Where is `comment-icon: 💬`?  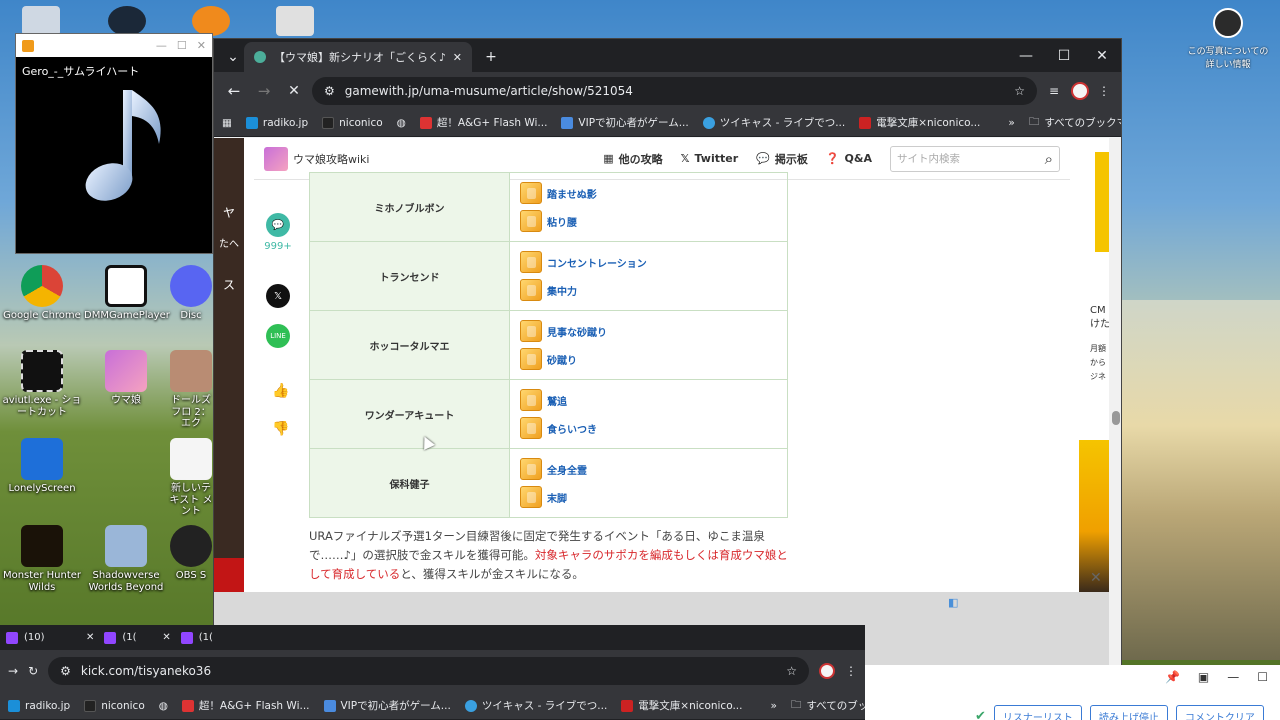 comment-icon: 💬 is located at coordinates (278, 225).